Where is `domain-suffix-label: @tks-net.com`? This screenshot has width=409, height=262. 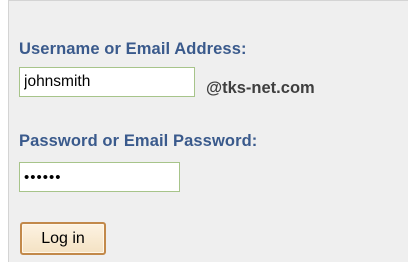 domain-suffix-label: @tks-net.com is located at coordinates (260, 88).